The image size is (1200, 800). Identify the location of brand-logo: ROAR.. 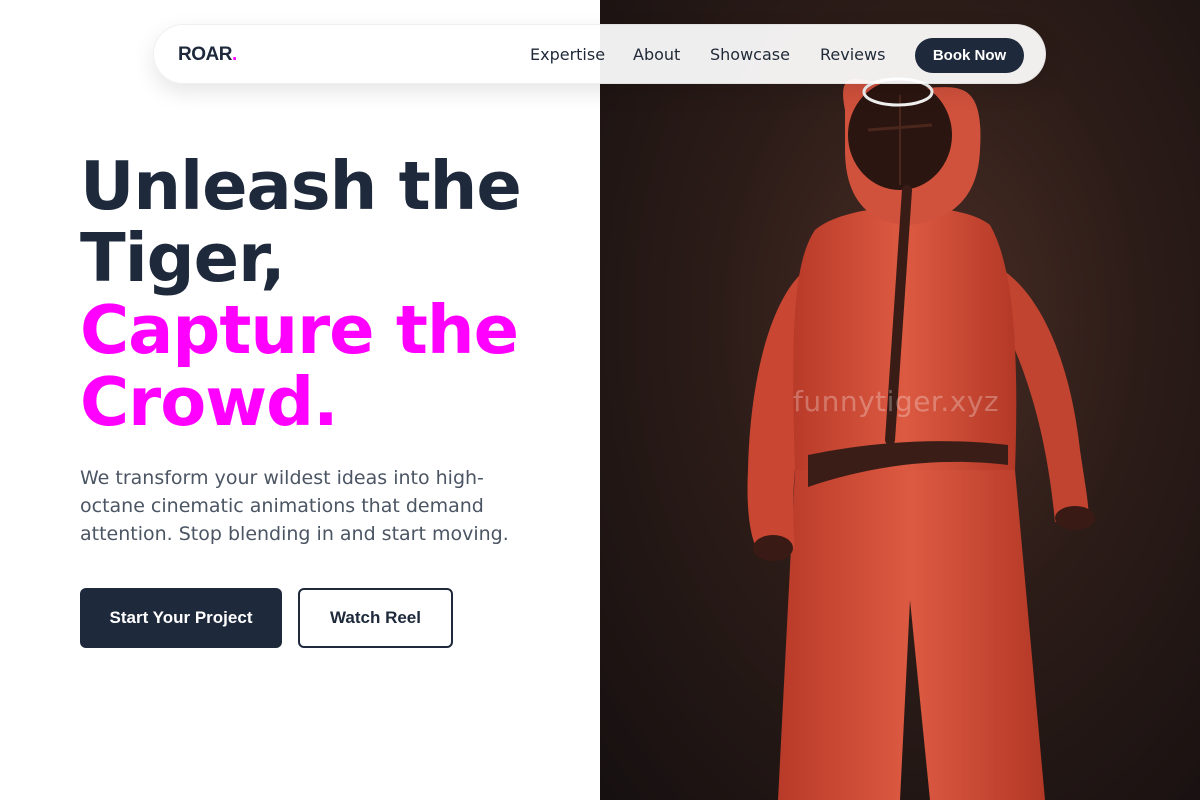
(207, 55).